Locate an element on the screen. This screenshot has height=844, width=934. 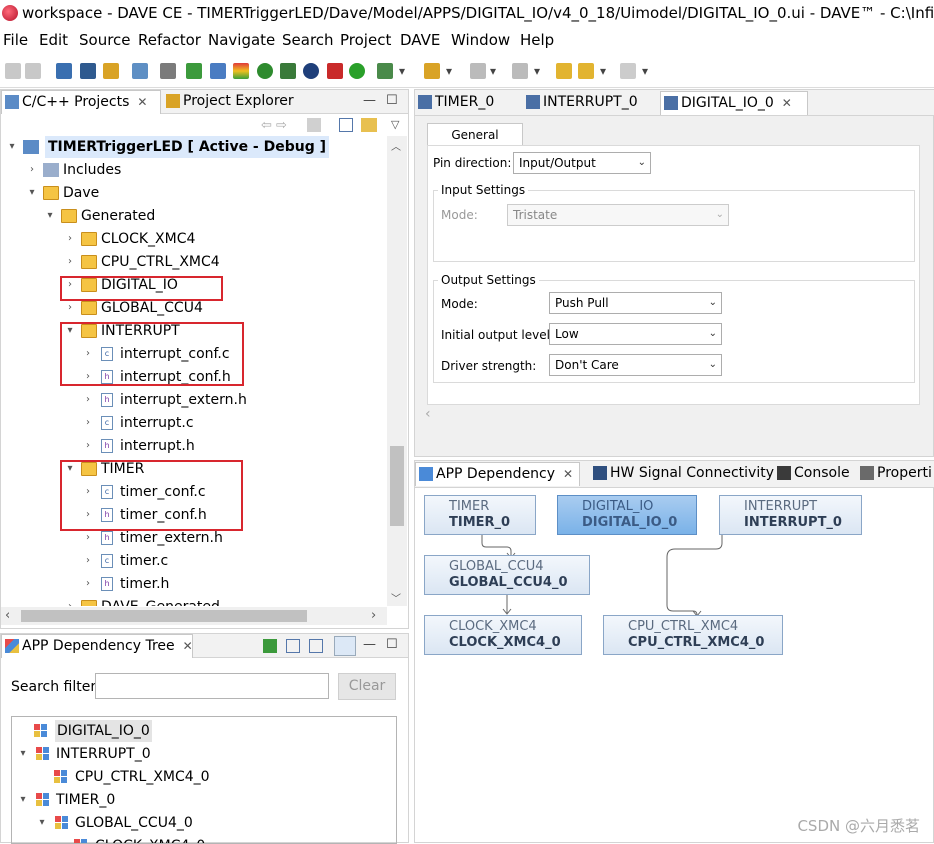
tab-interrupt-0: INTERRUPT_0 is located at coordinates (588, 103).